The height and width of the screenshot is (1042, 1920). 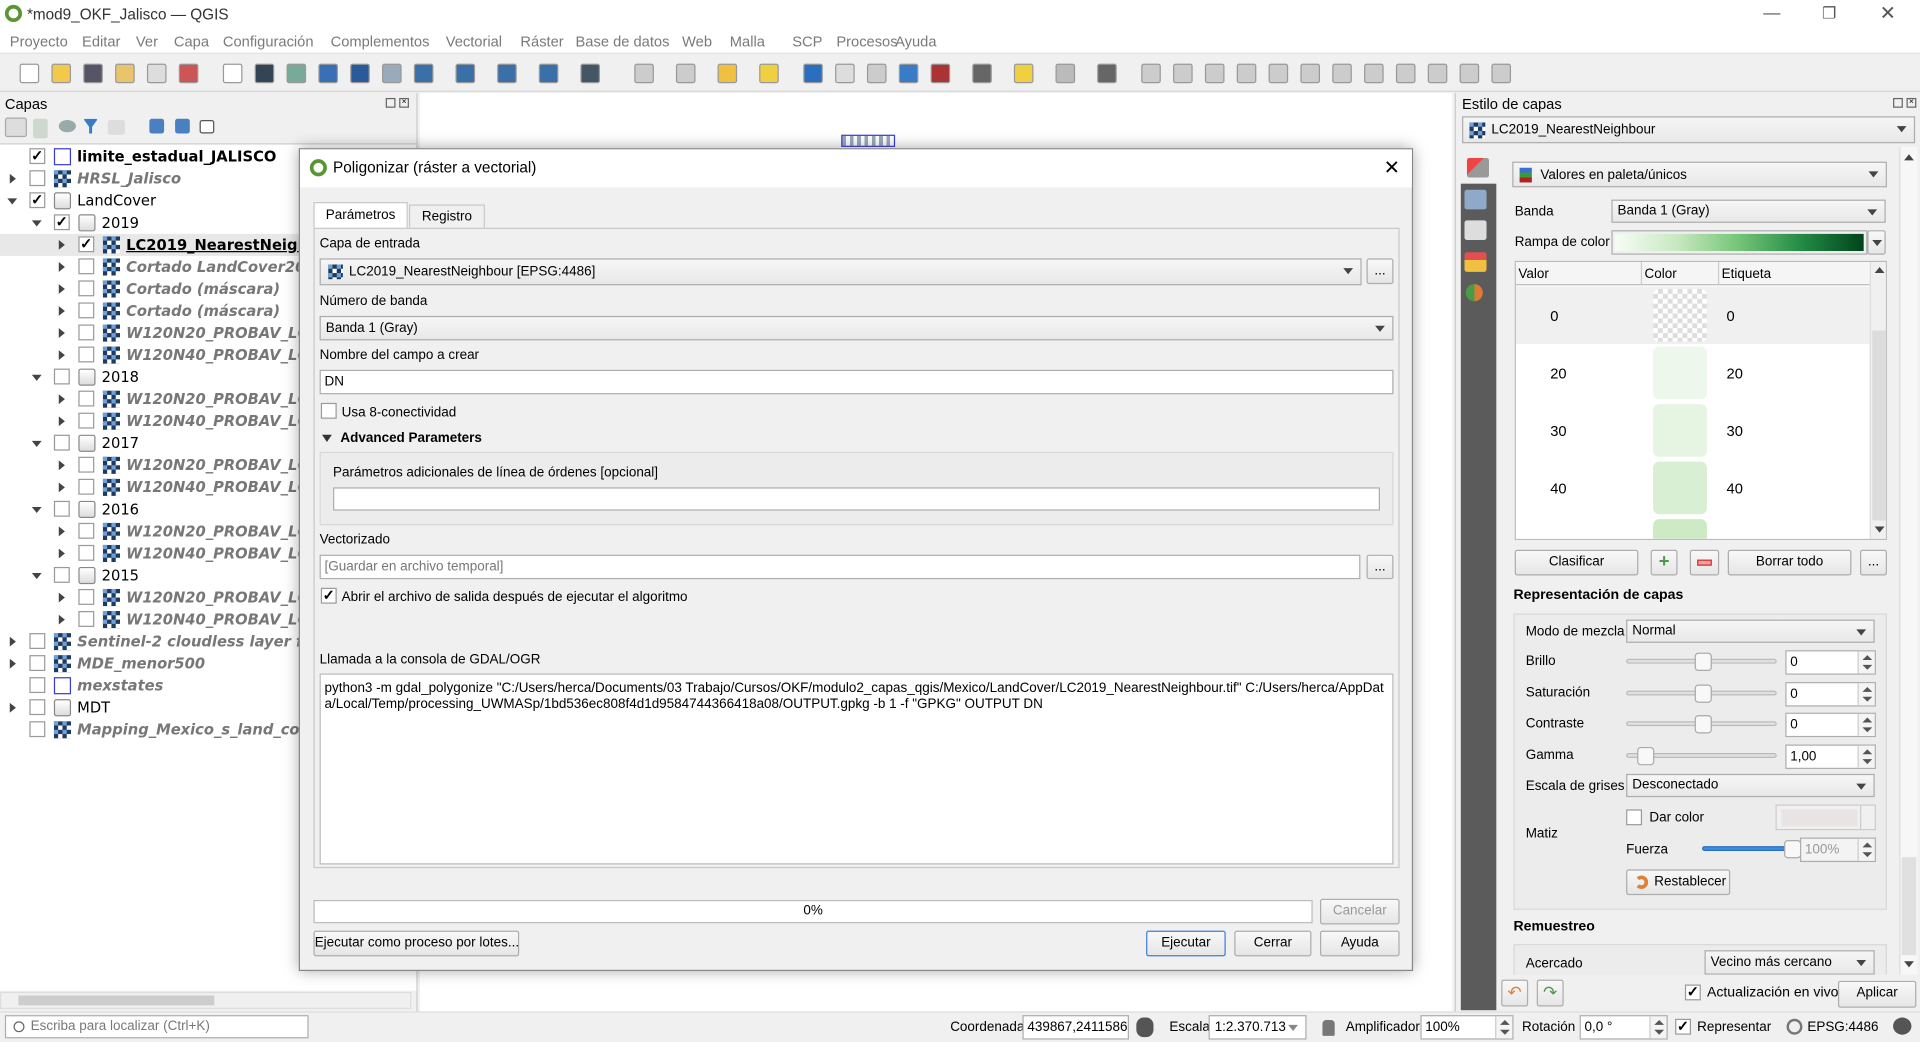 I want to click on layer-selector-combo: LC2019_NearestNeighbour, so click(x=1689, y=130).